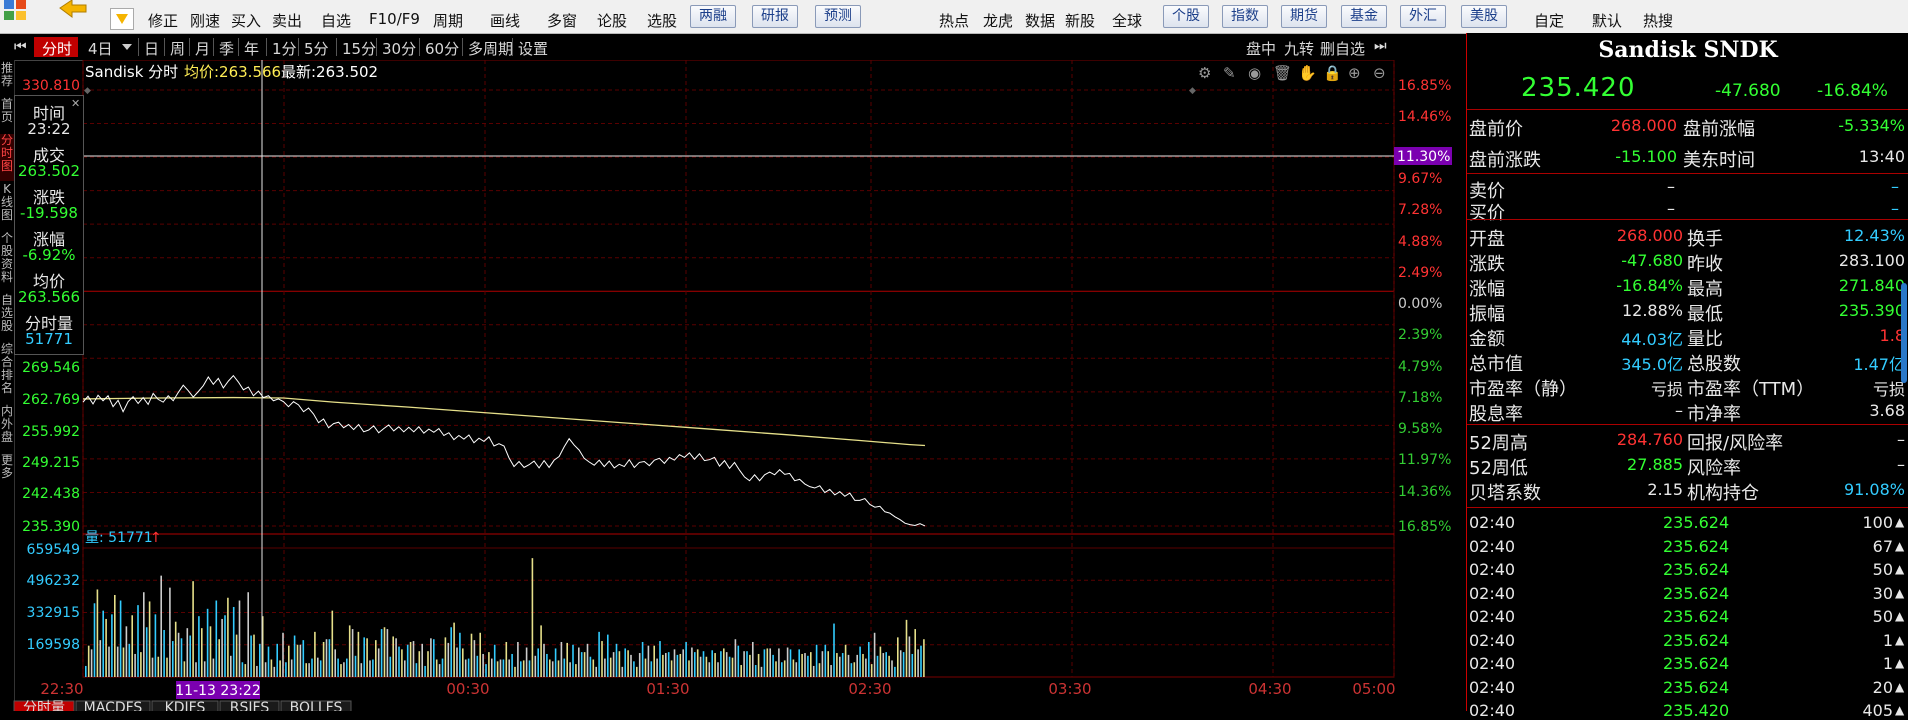  What do you see at coordinates (1254, 73) in the screenshot?
I see `eye-icon: ◉` at bounding box center [1254, 73].